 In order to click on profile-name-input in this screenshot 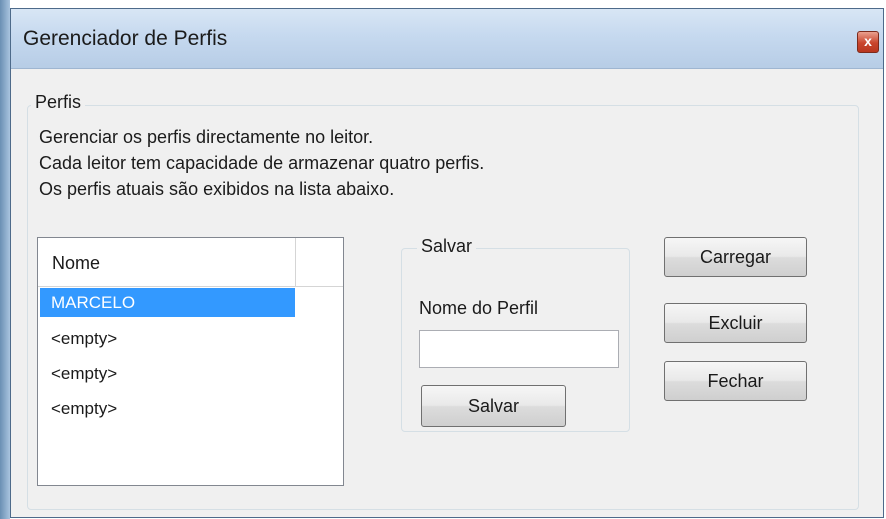, I will do `click(519, 349)`.